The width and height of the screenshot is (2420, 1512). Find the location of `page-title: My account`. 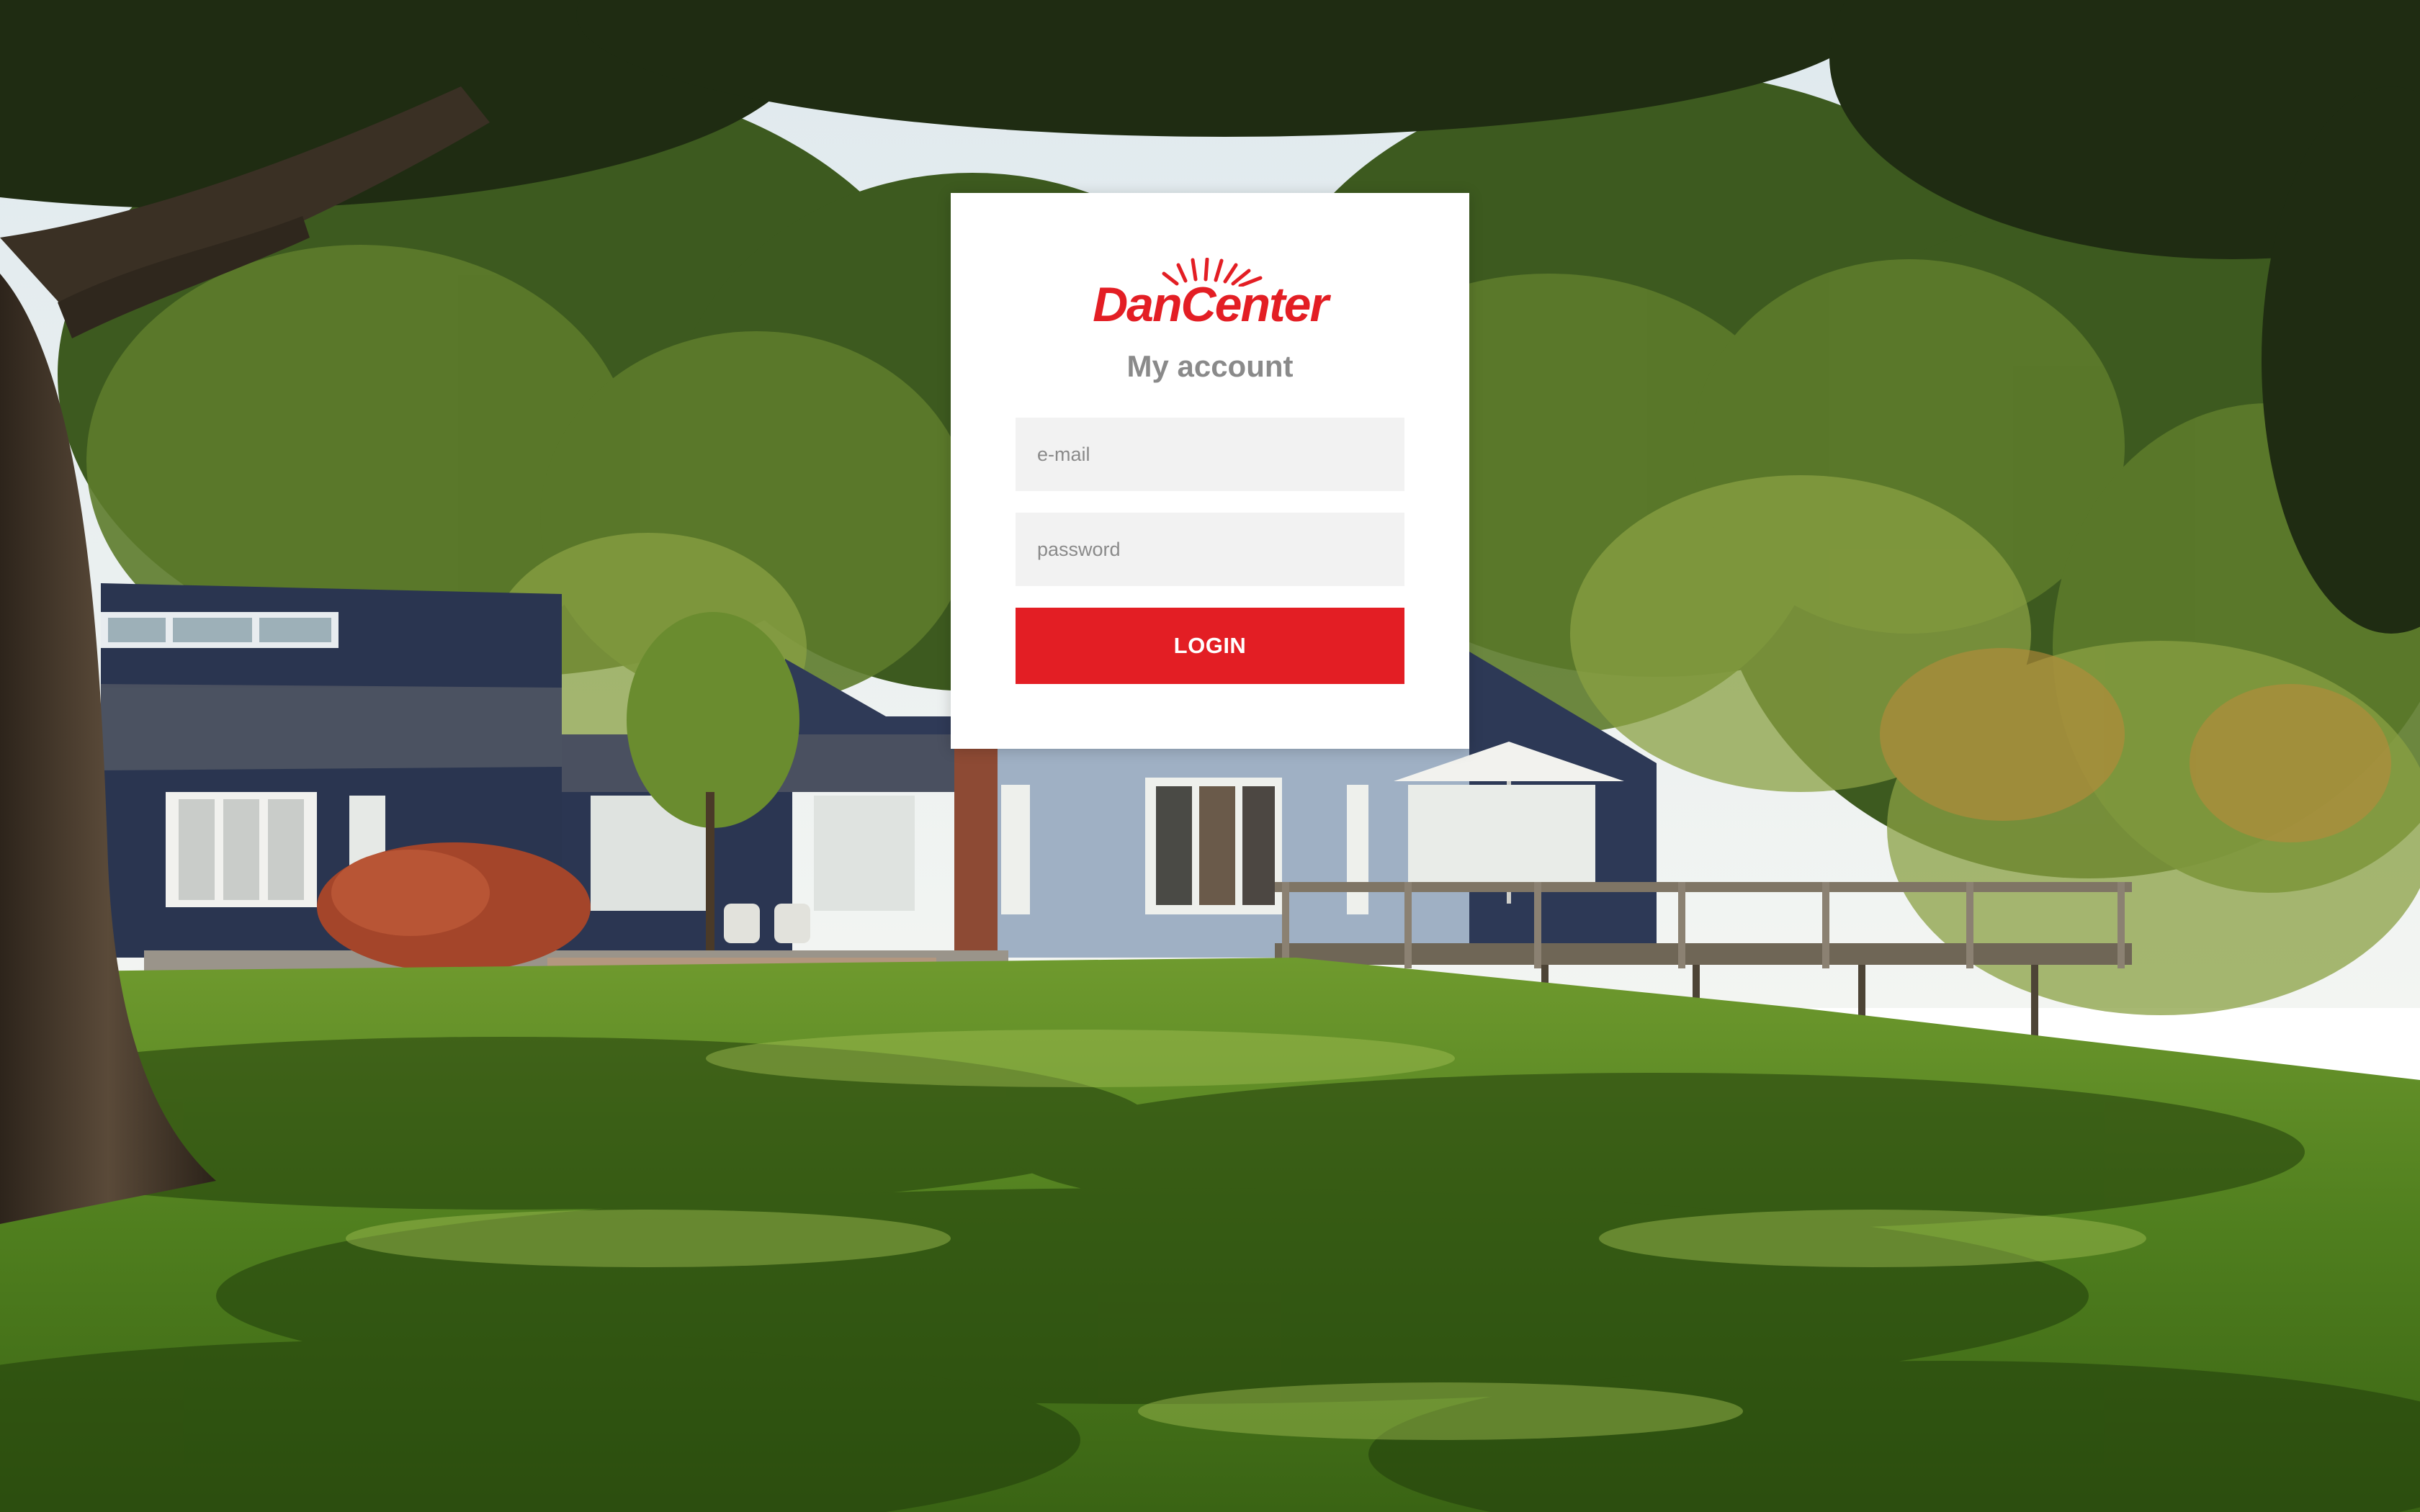

page-title: My account is located at coordinates (1210, 366).